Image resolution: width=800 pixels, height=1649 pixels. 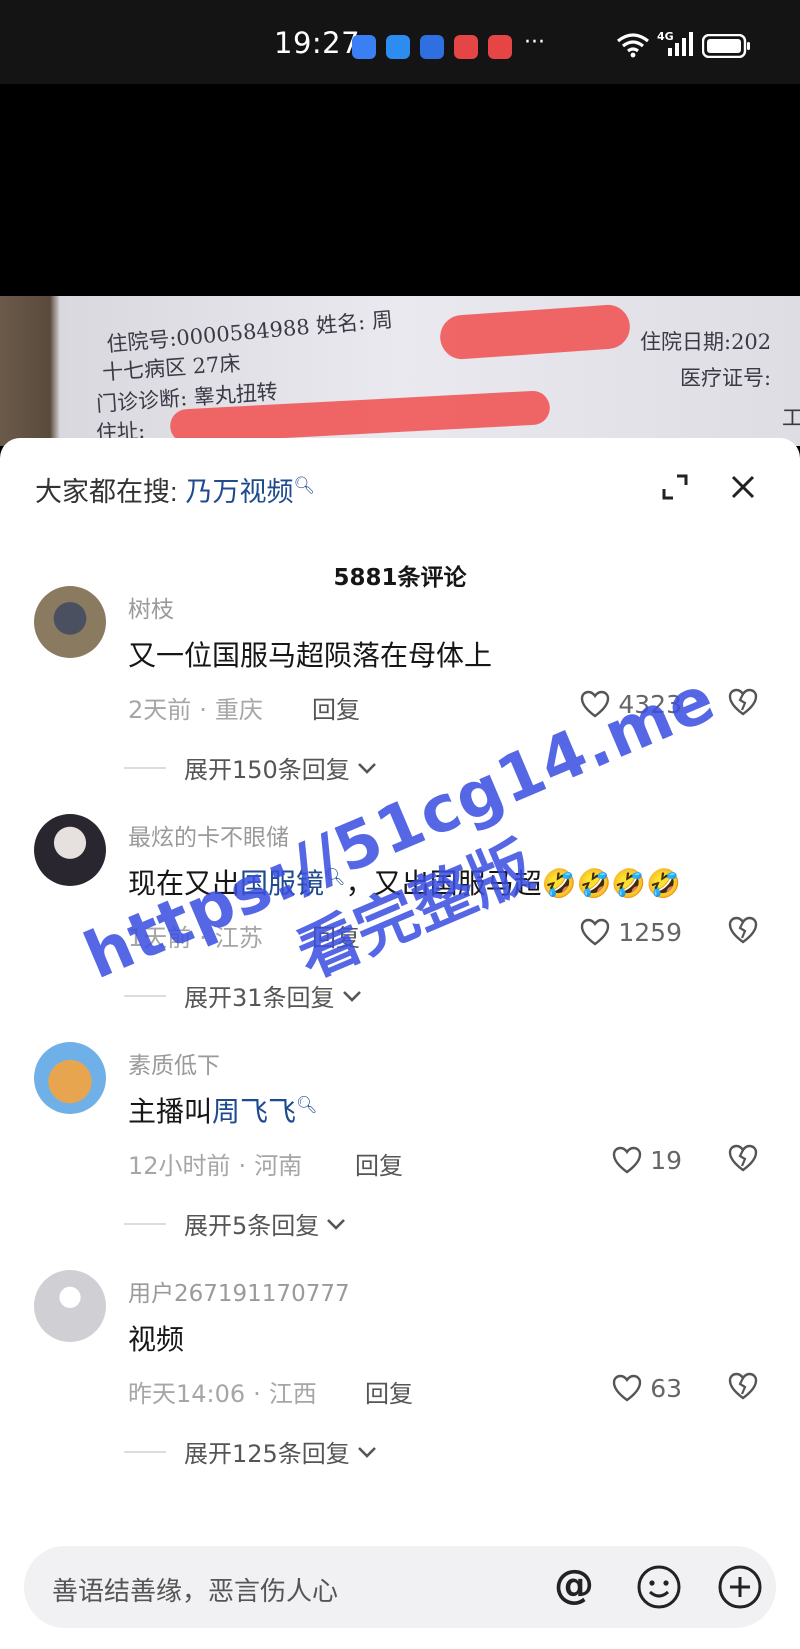 I want to click on comment-text-part: 视频, so click(x=156, y=1339).